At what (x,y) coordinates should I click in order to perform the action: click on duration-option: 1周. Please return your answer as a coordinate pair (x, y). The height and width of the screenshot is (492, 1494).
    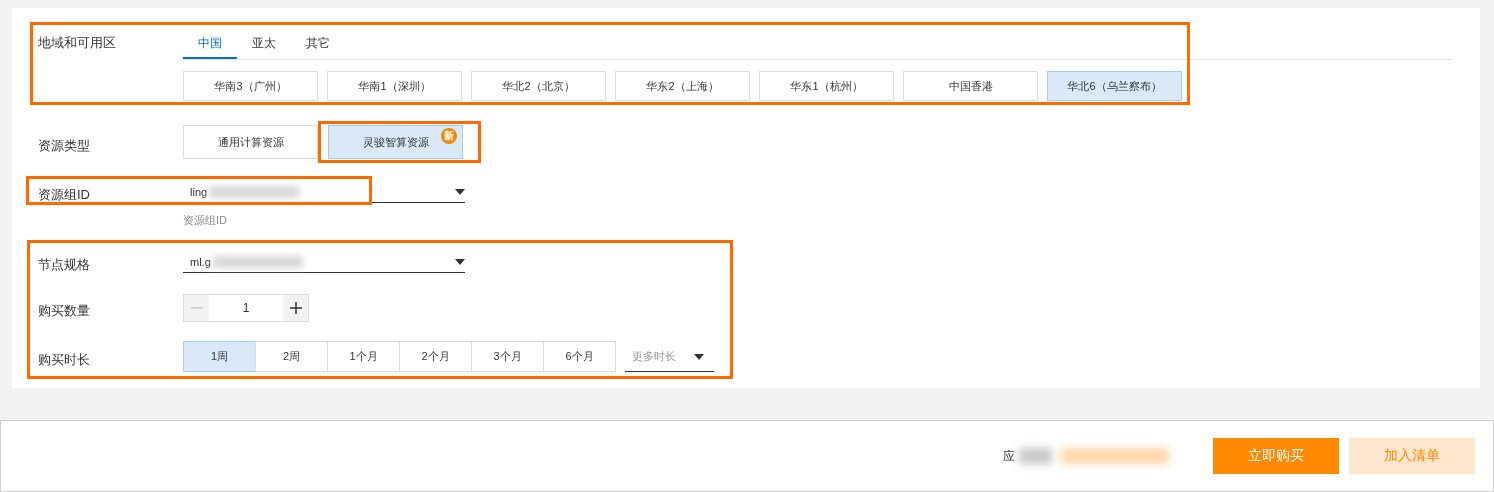
    Looking at the image, I should click on (219, 356).